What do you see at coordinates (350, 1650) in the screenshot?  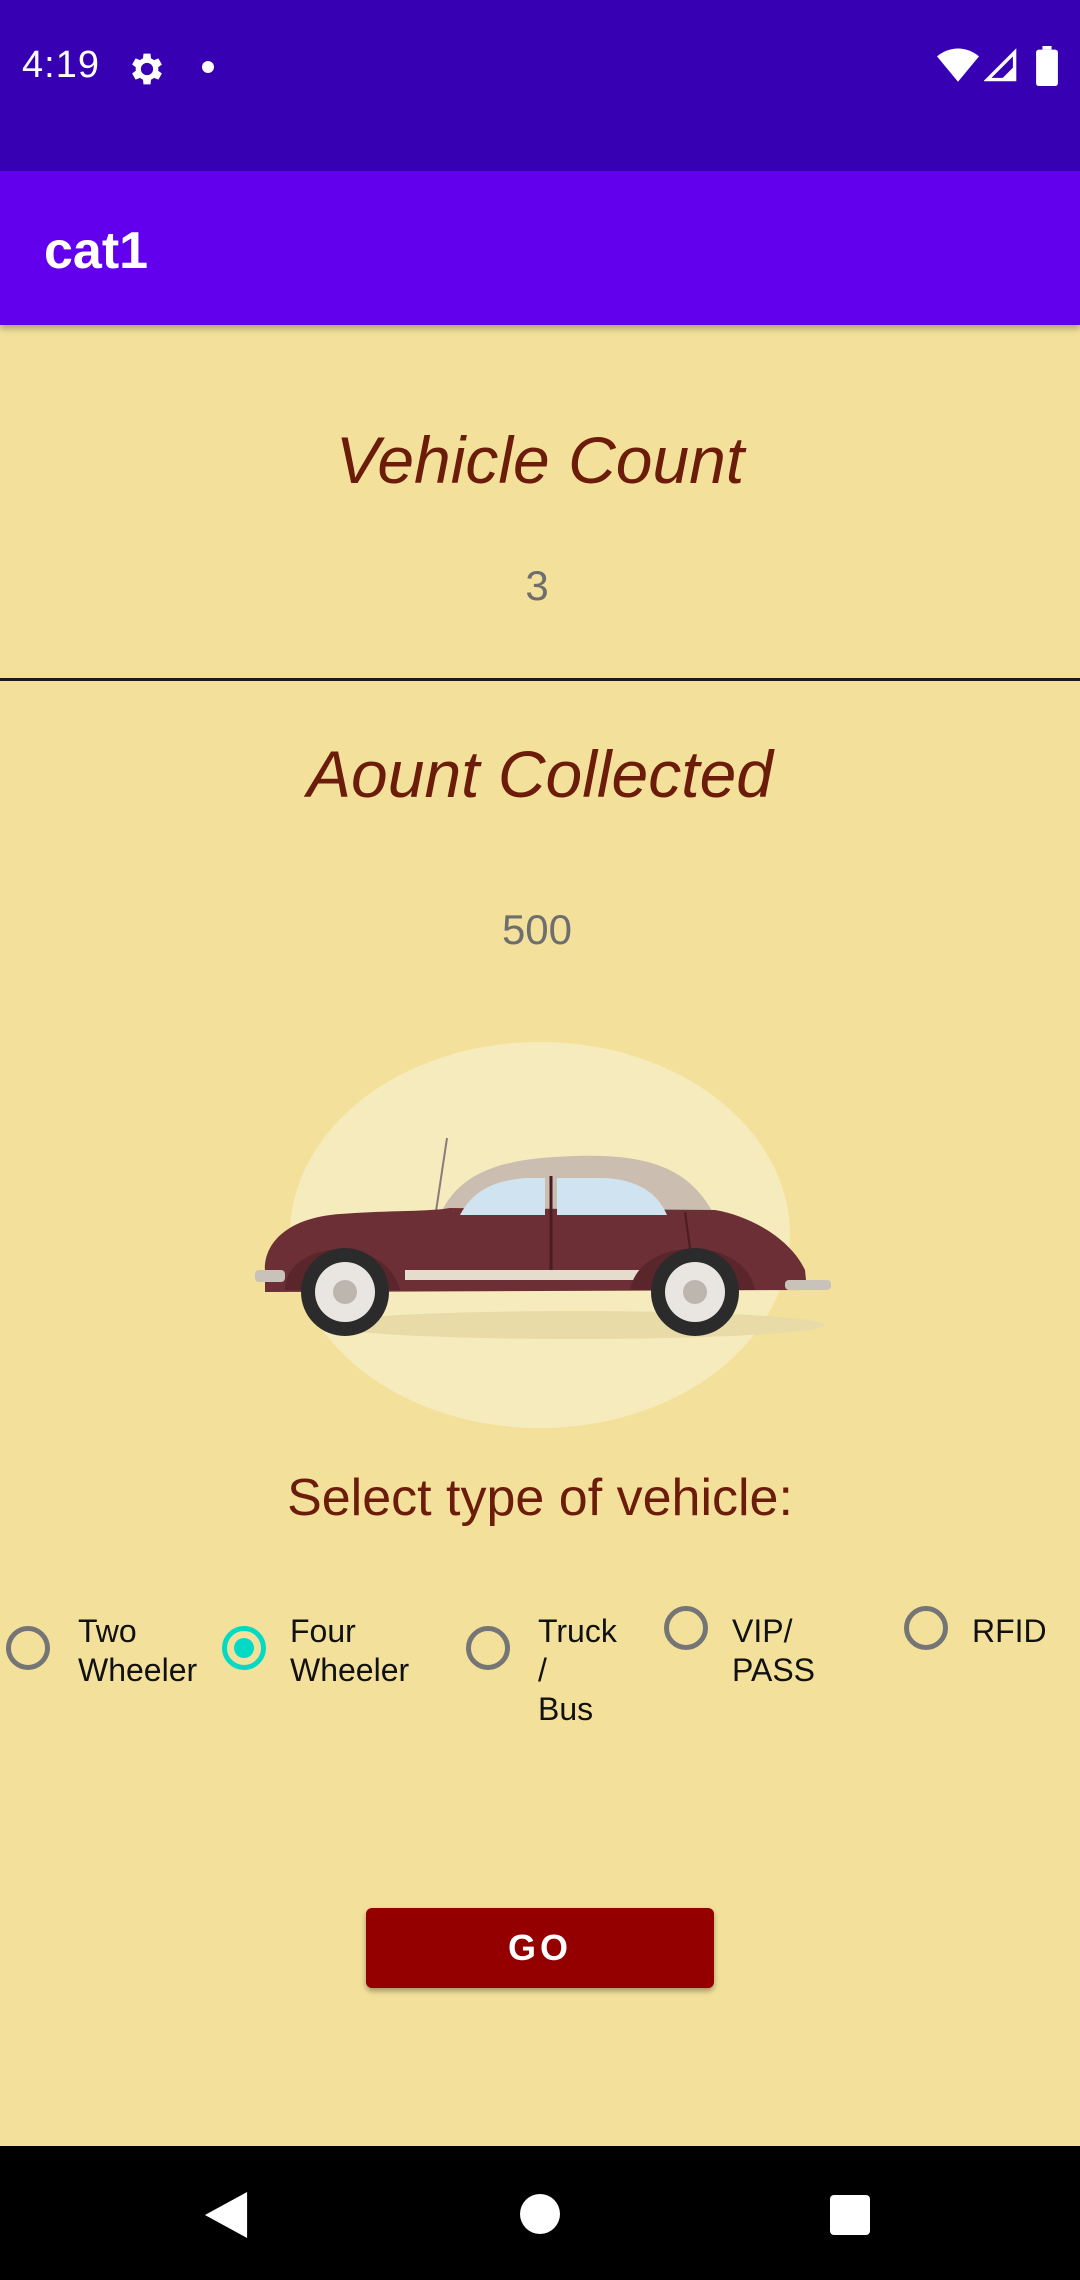 I see `radio-label-four-wheeler: Four Wheeler` at bounding box center [350, 1650].